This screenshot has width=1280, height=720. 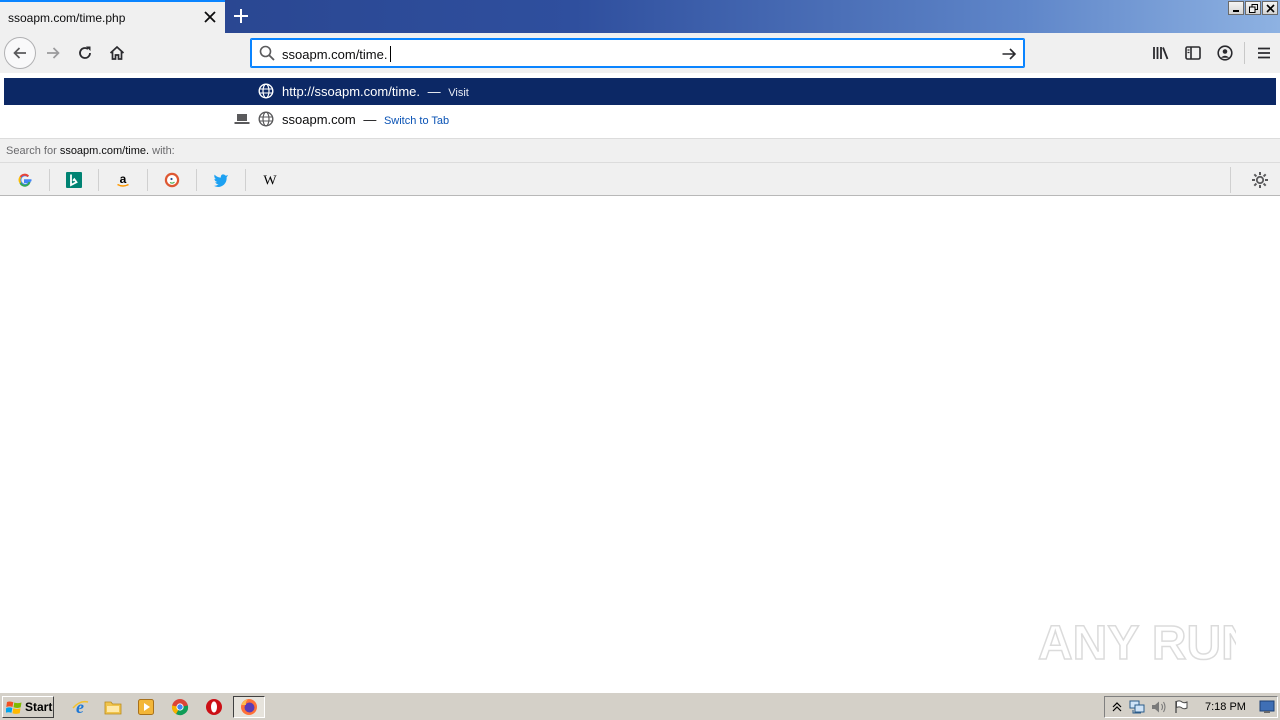 I want to click on search-engine-google, so click(x=25, y=179).